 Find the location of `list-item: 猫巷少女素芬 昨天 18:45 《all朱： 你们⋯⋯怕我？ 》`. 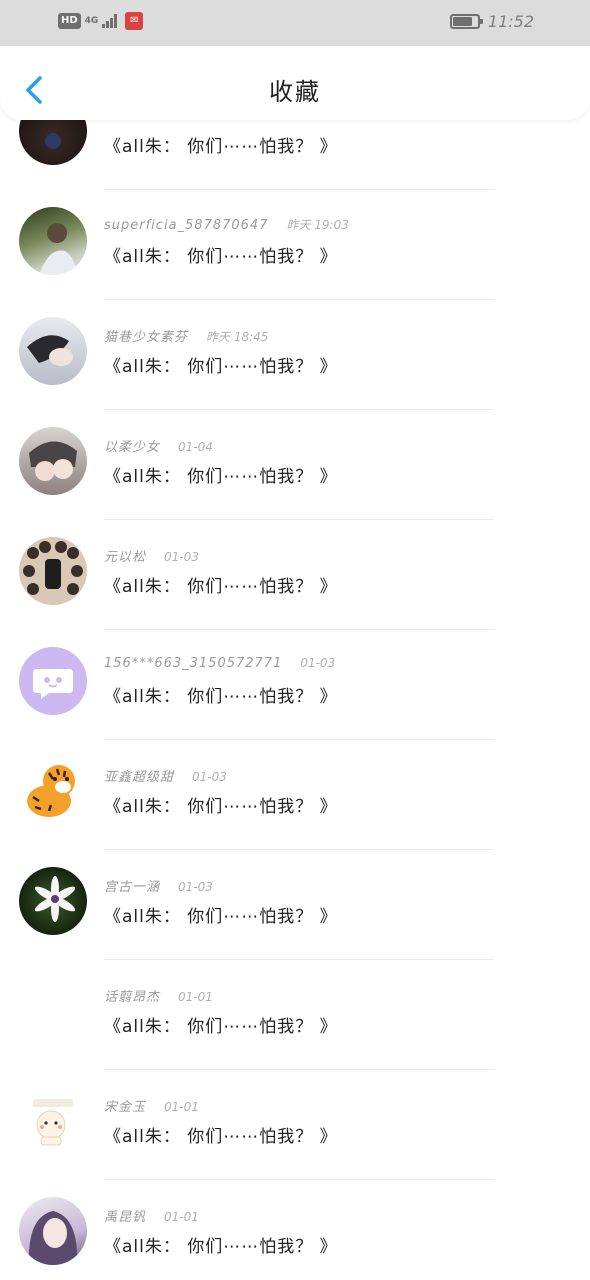

list-item: 猫巷少女素芬 昨天 18:45 《all朱： 你们⋯⋯怕我？ 》 is located at coordinates (295, 355).